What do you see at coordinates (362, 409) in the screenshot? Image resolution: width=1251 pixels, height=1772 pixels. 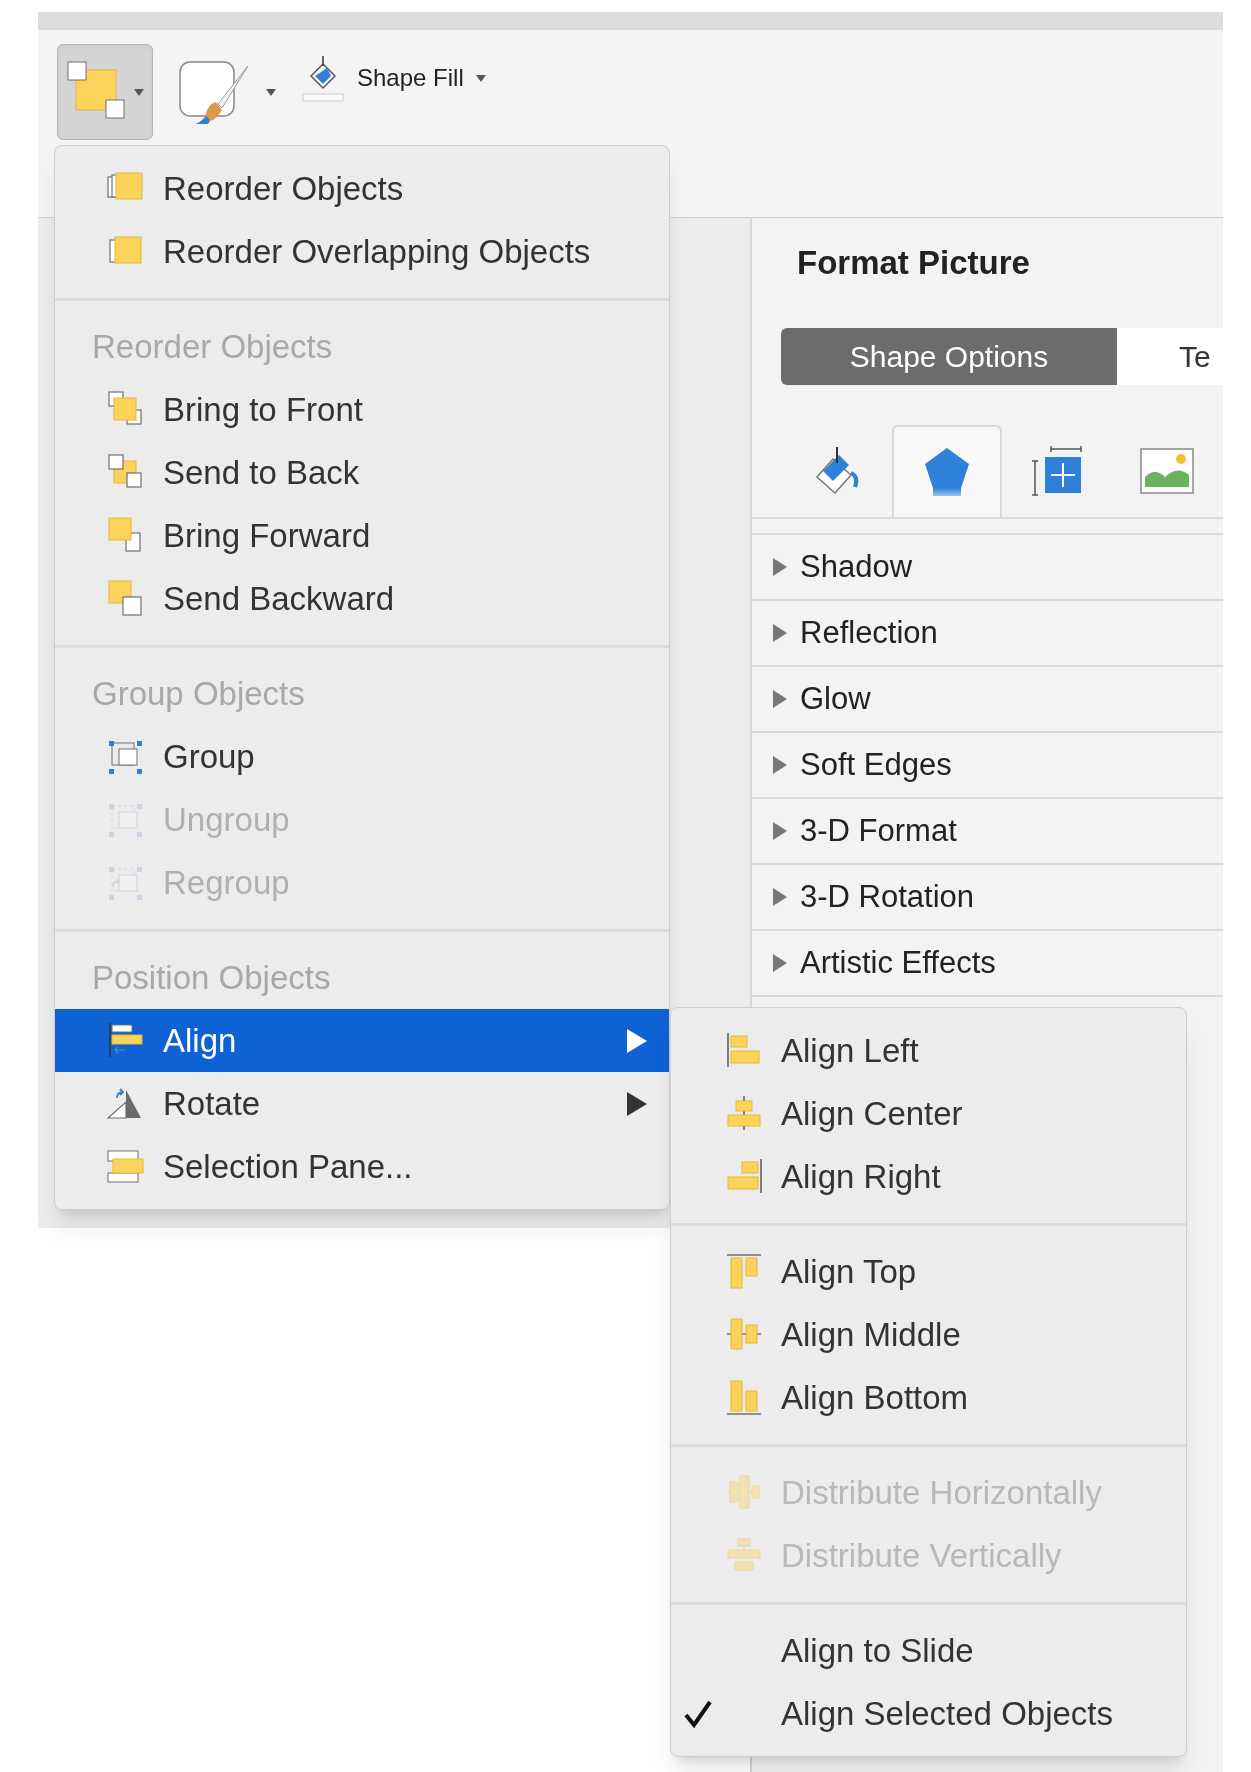 I see `menu-item: Bring to Front` at bounding box center [362, 409].